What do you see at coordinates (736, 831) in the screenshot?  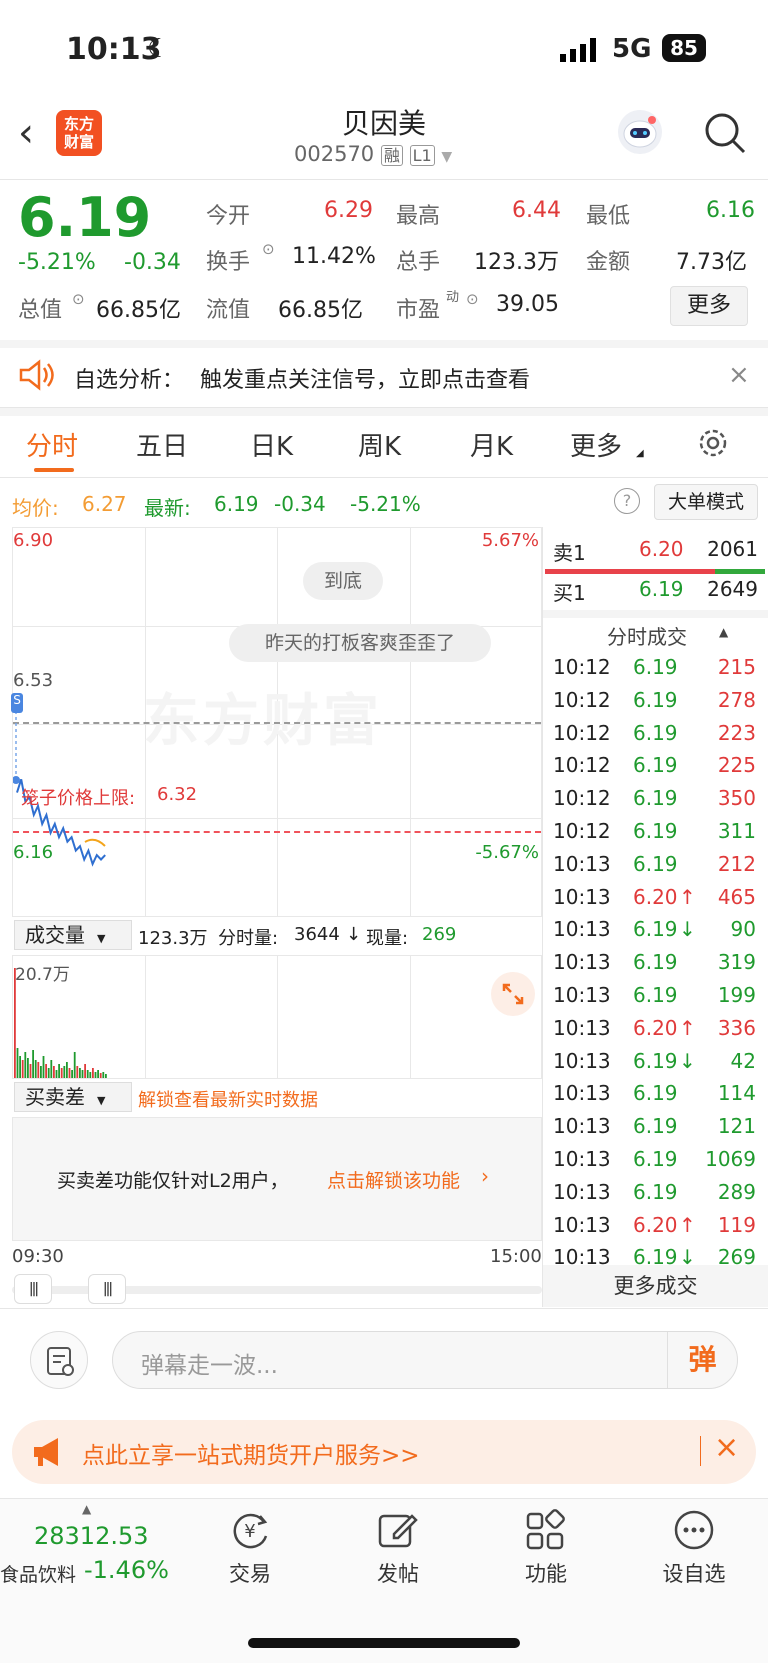 I see `trade-volume: 311` at bounding box center [736, 831].